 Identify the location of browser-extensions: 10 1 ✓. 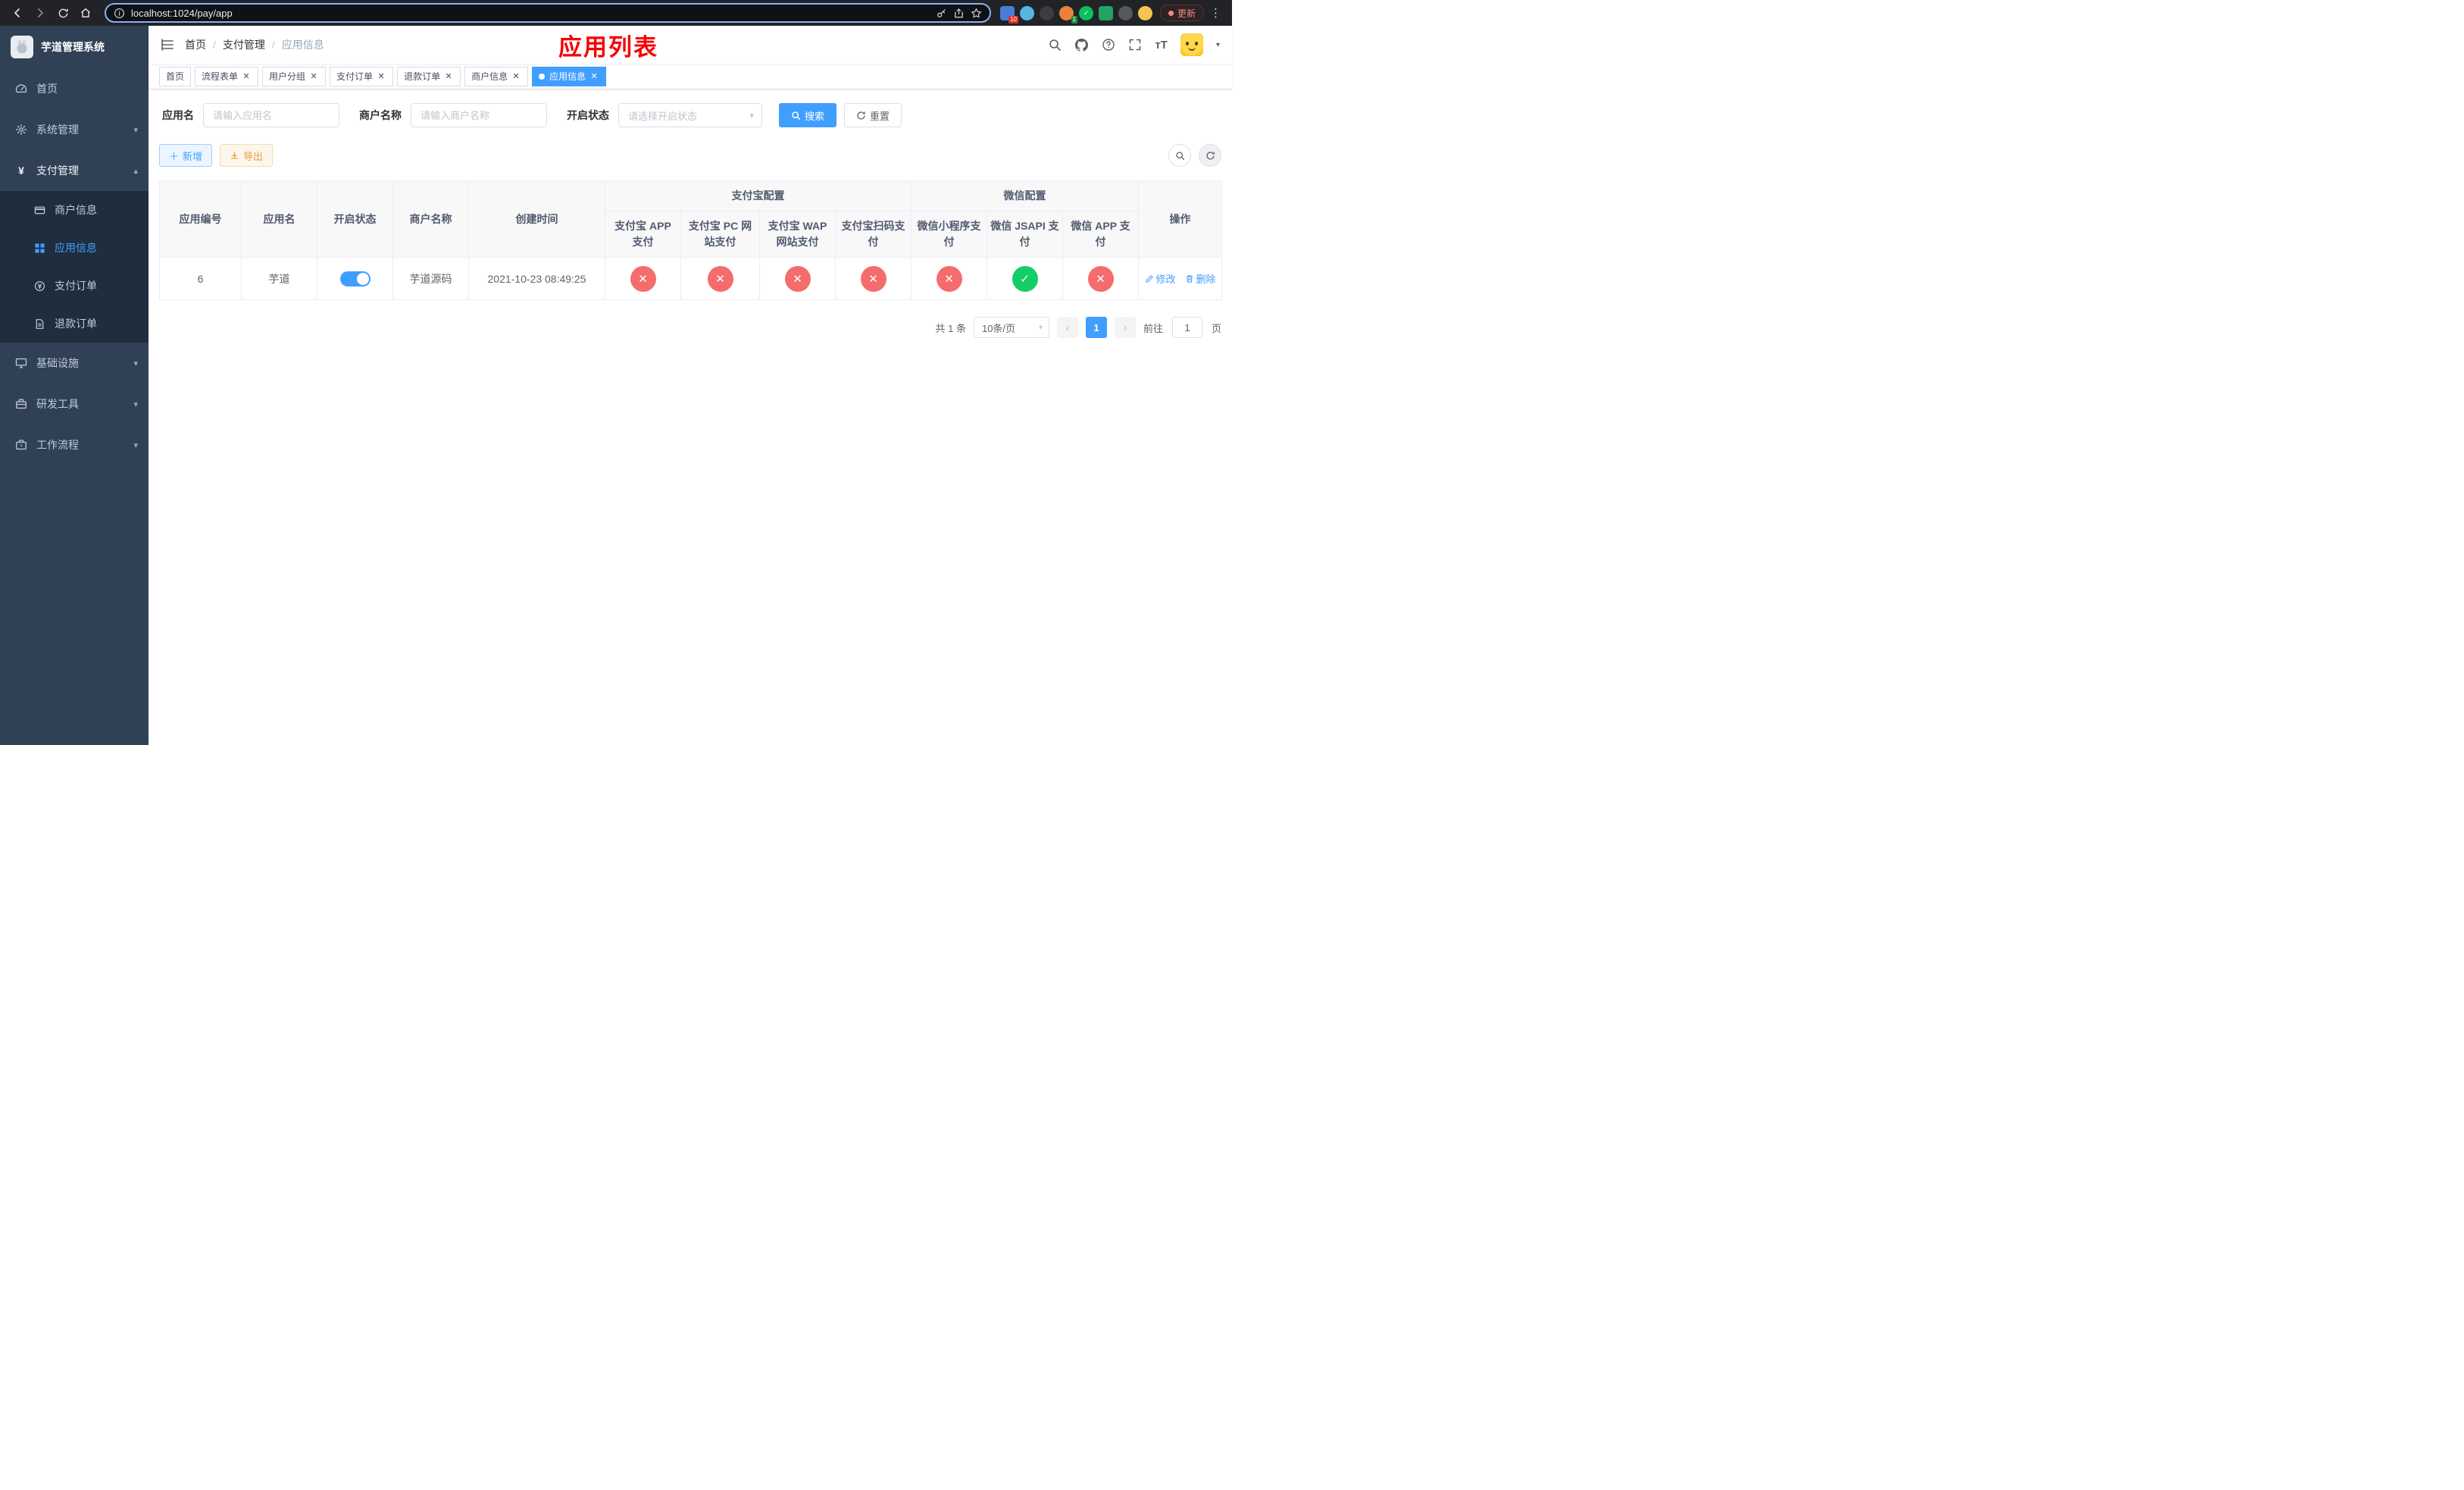
(1075, 14).